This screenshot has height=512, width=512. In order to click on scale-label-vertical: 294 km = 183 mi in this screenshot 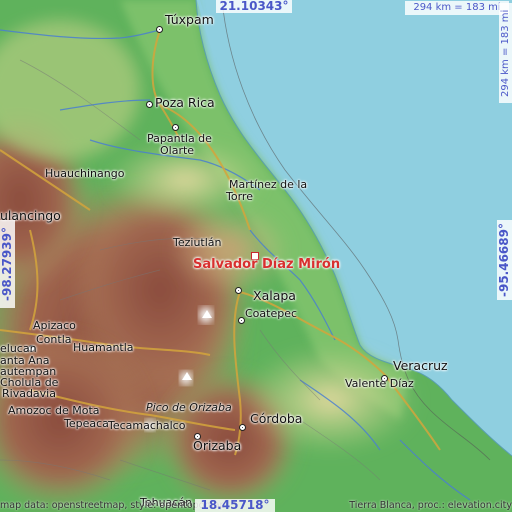, I will do `click(505, 53)`.